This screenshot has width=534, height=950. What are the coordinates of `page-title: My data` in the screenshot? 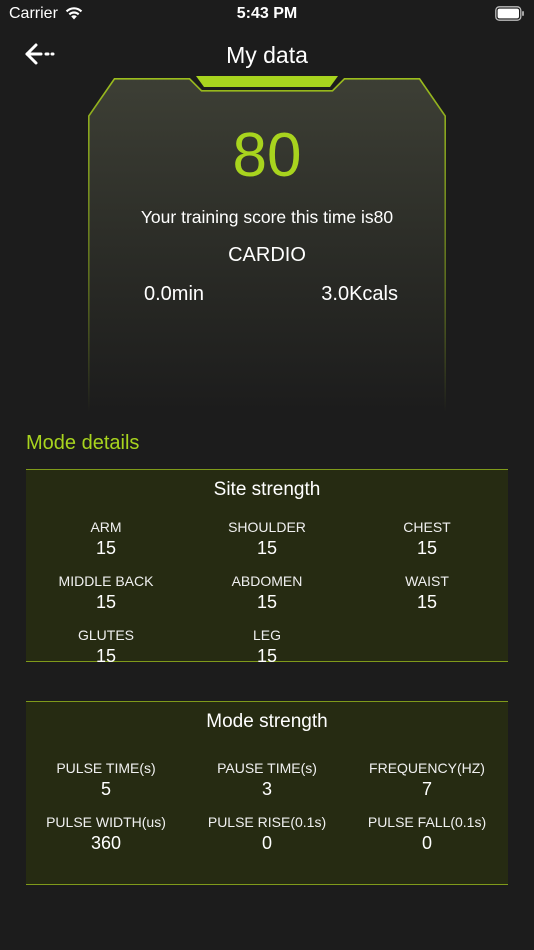 It's located at (267, 55).